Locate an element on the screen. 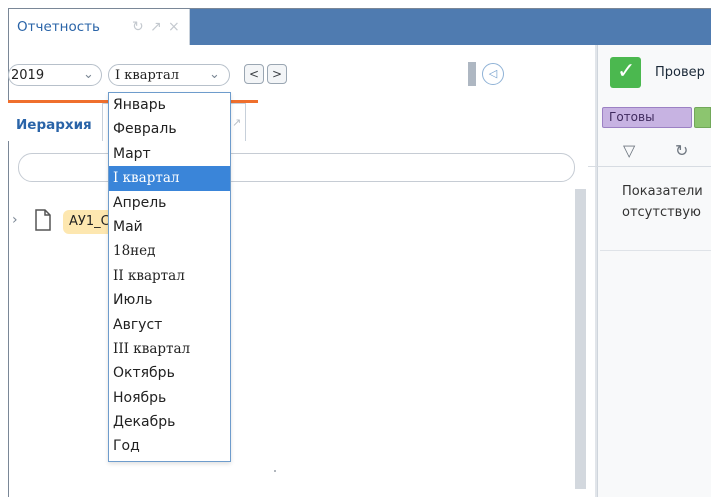 Image resolution: width=711 pixels, height=497 pixels. check-label: Провер is located at coordinates (680, 72).